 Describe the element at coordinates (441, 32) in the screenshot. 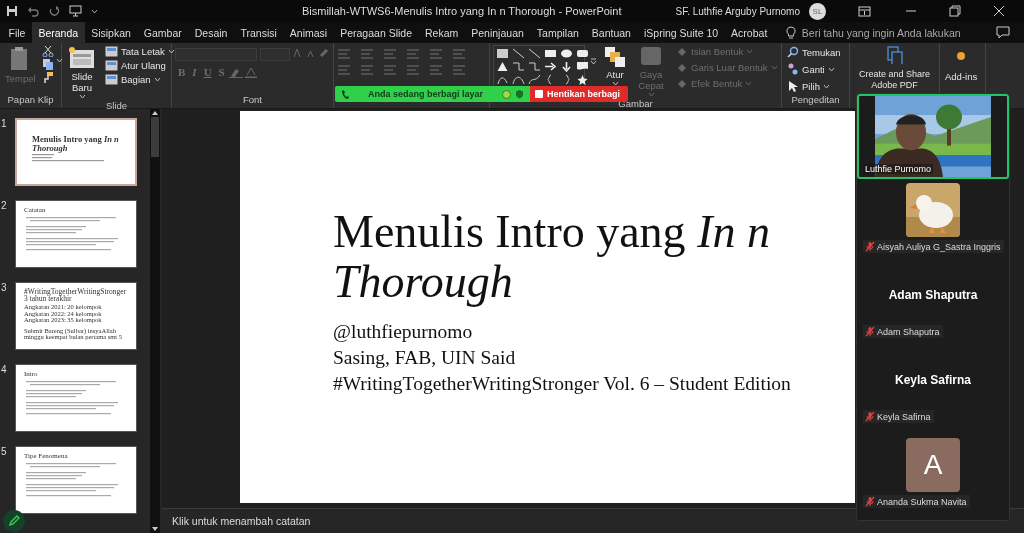

I see `ribbon-tab: Rekam` at that location.